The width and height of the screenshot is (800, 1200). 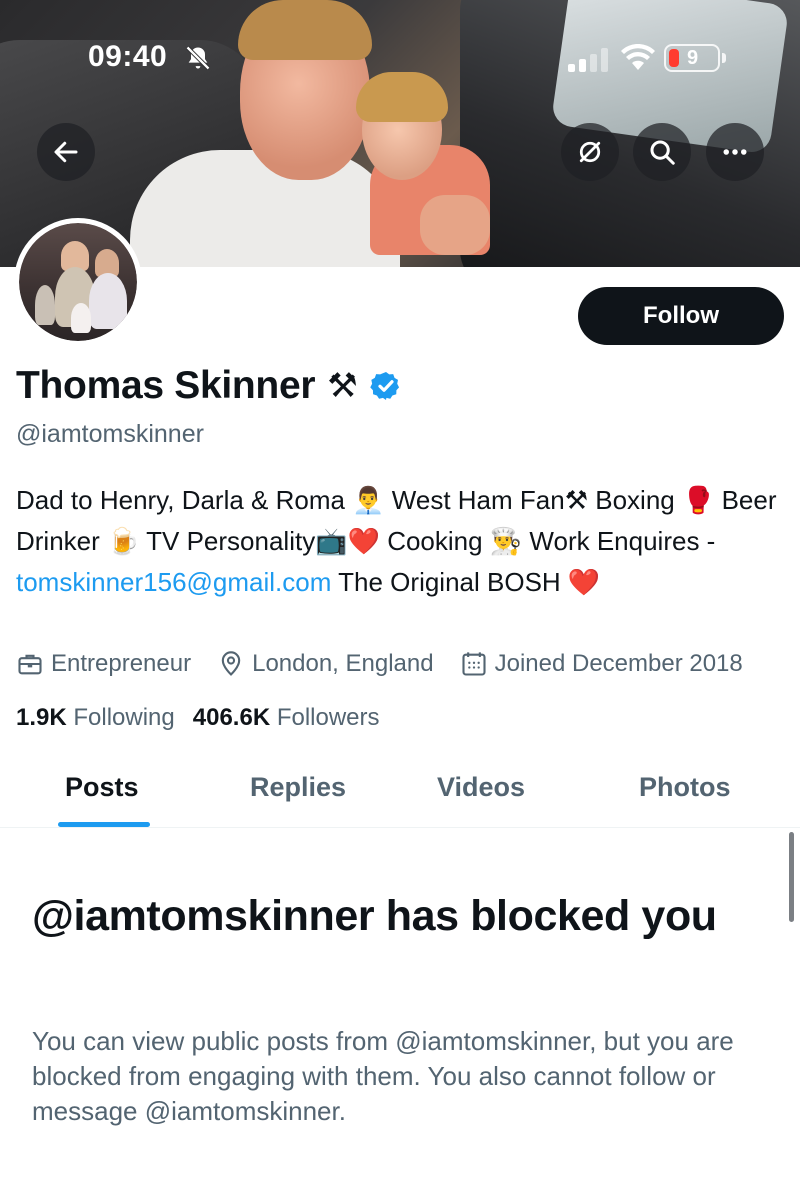 I want to click on search-button, so click(x=662, y=152).